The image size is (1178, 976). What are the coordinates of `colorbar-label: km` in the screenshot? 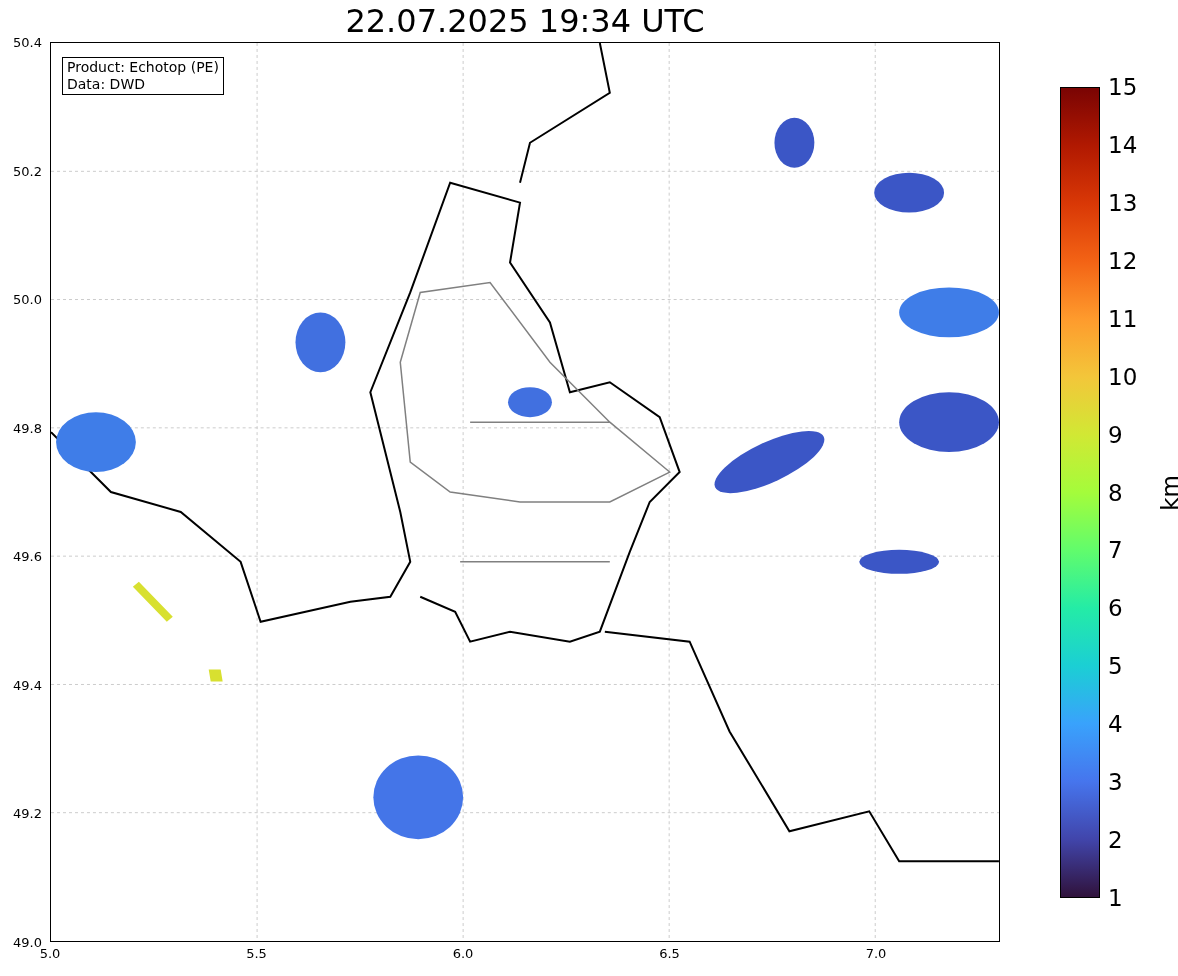 It's located at (1167, 493).